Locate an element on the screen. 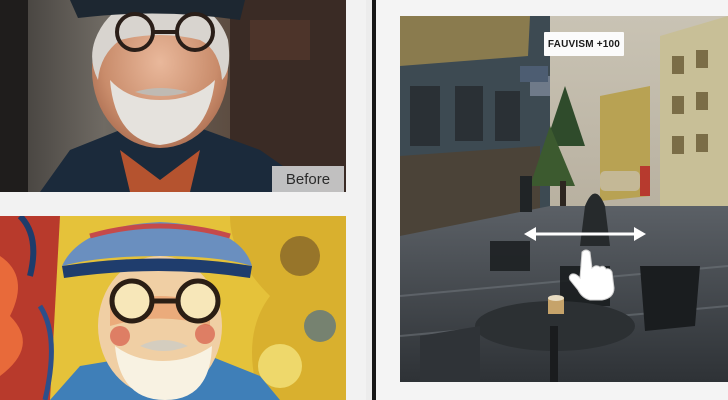  filter-badge: FAUVISM +100 is located at coordinates (584, 44).